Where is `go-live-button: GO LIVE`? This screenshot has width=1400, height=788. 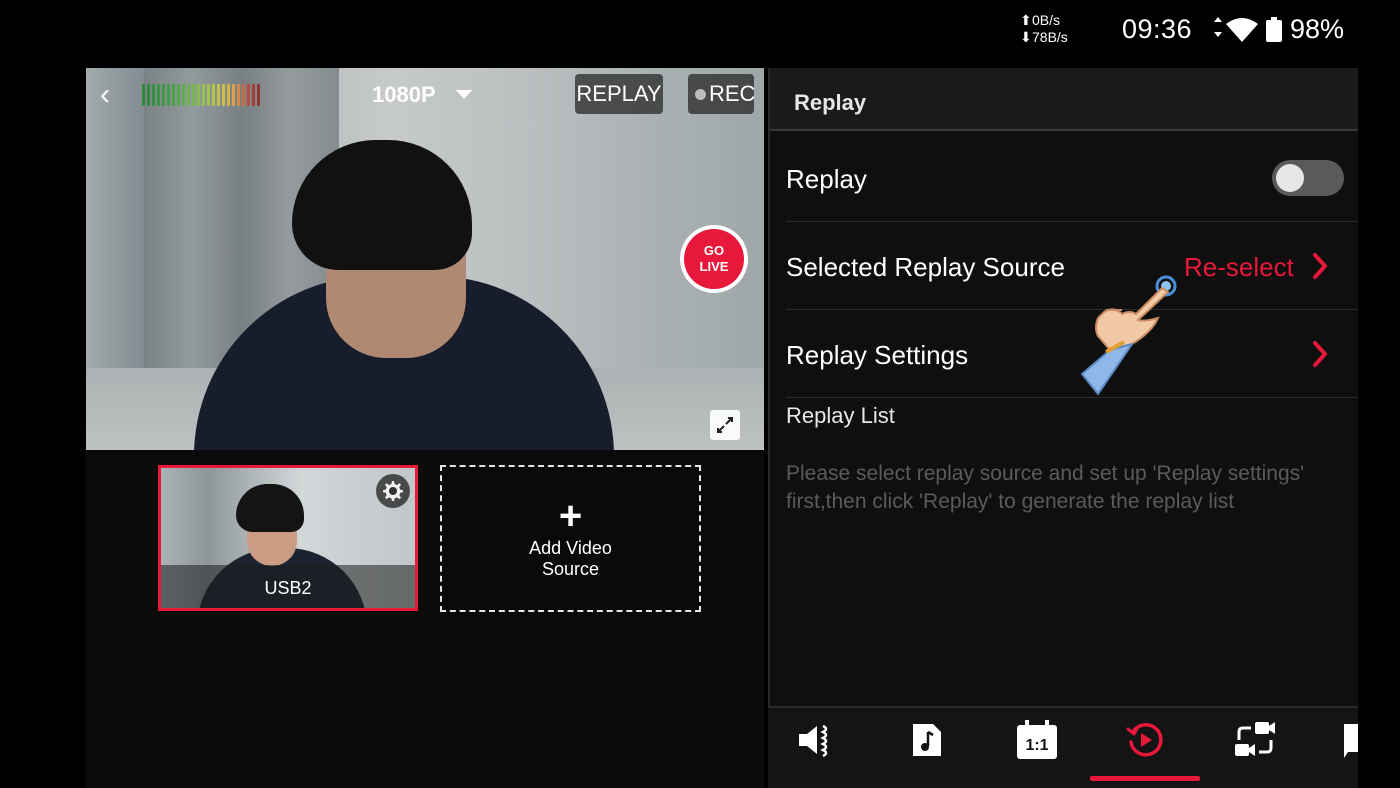 go-live-button: GO LIVE is located at coordinates (714, 259).